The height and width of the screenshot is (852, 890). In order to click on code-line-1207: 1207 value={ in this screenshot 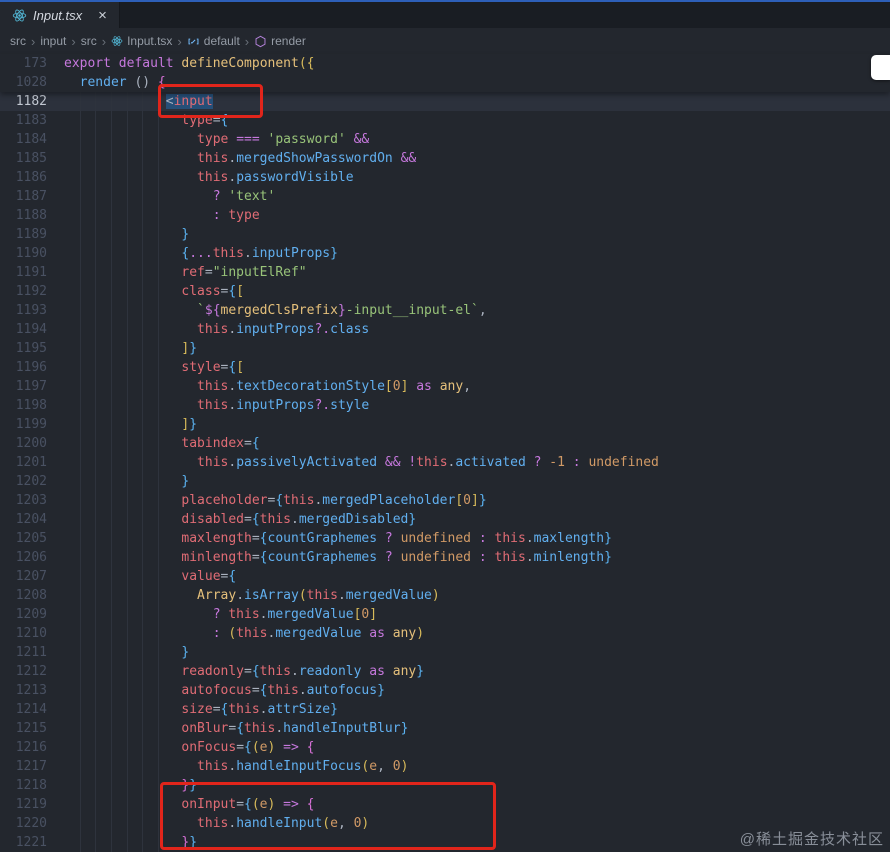, I will do `click(445, 576)`.